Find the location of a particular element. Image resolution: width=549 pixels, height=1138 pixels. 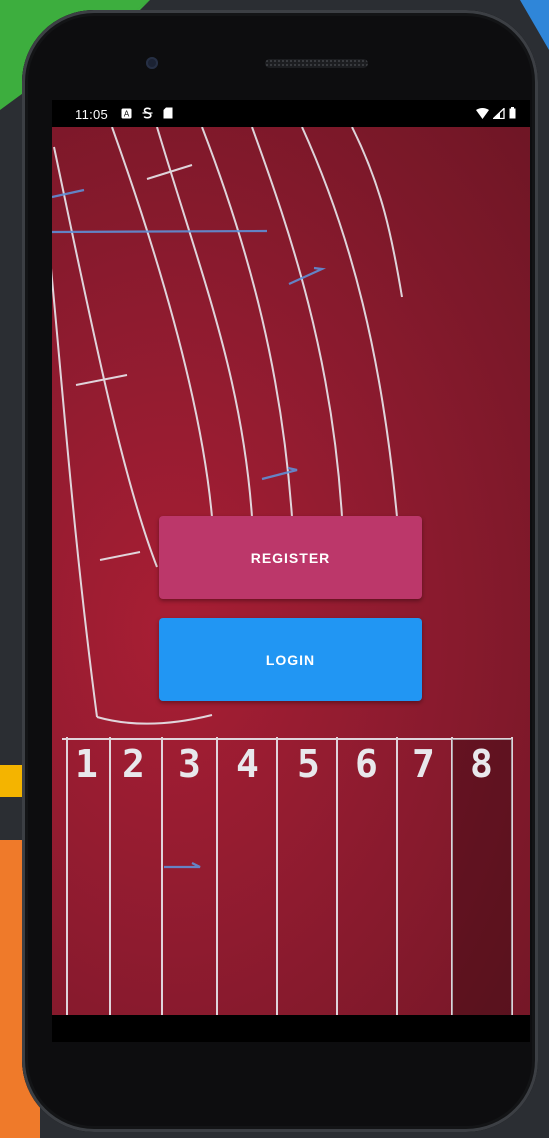

lane-numbers: 1 2 3 4 5 6 7 8 is located at coordinates (291, 767).